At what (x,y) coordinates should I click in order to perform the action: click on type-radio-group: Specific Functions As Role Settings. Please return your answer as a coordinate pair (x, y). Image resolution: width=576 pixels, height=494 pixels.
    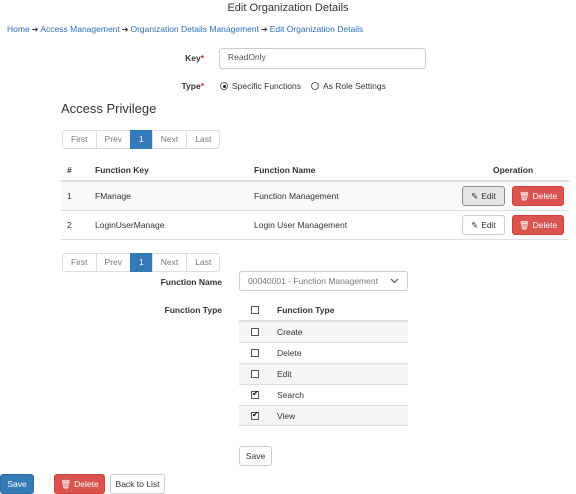
    Looking at the image, I should click on (303, 86).